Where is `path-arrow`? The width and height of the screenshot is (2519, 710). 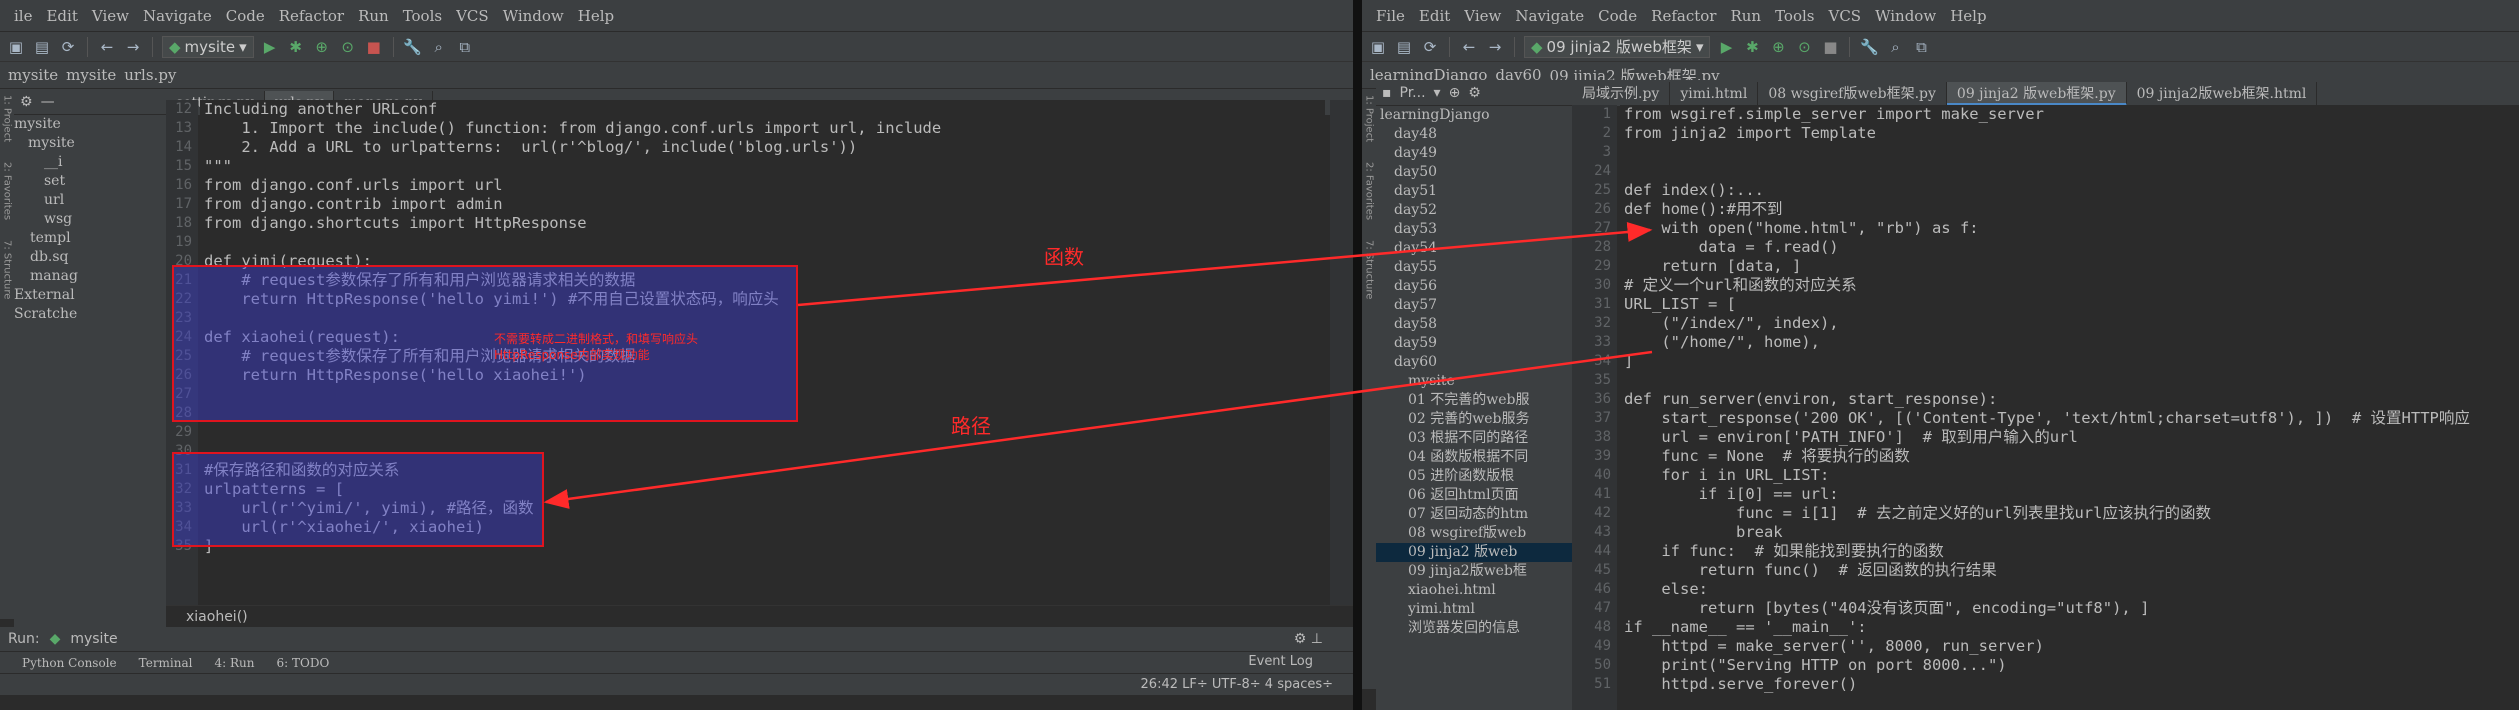
path-arrow is located at coordinates (1098, 429).